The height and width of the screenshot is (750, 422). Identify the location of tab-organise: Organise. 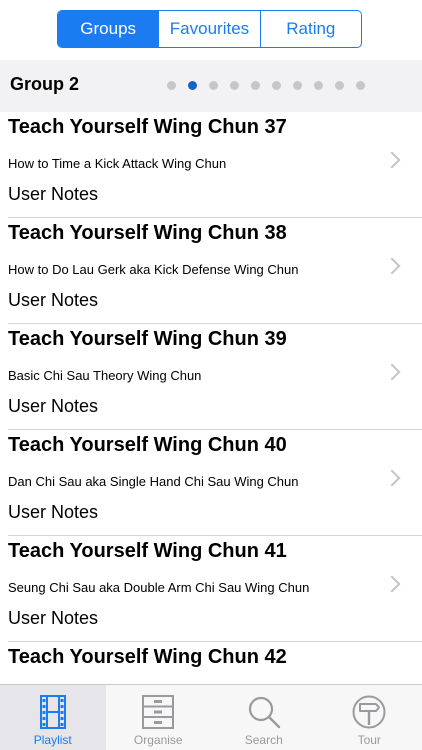
(159, 717).